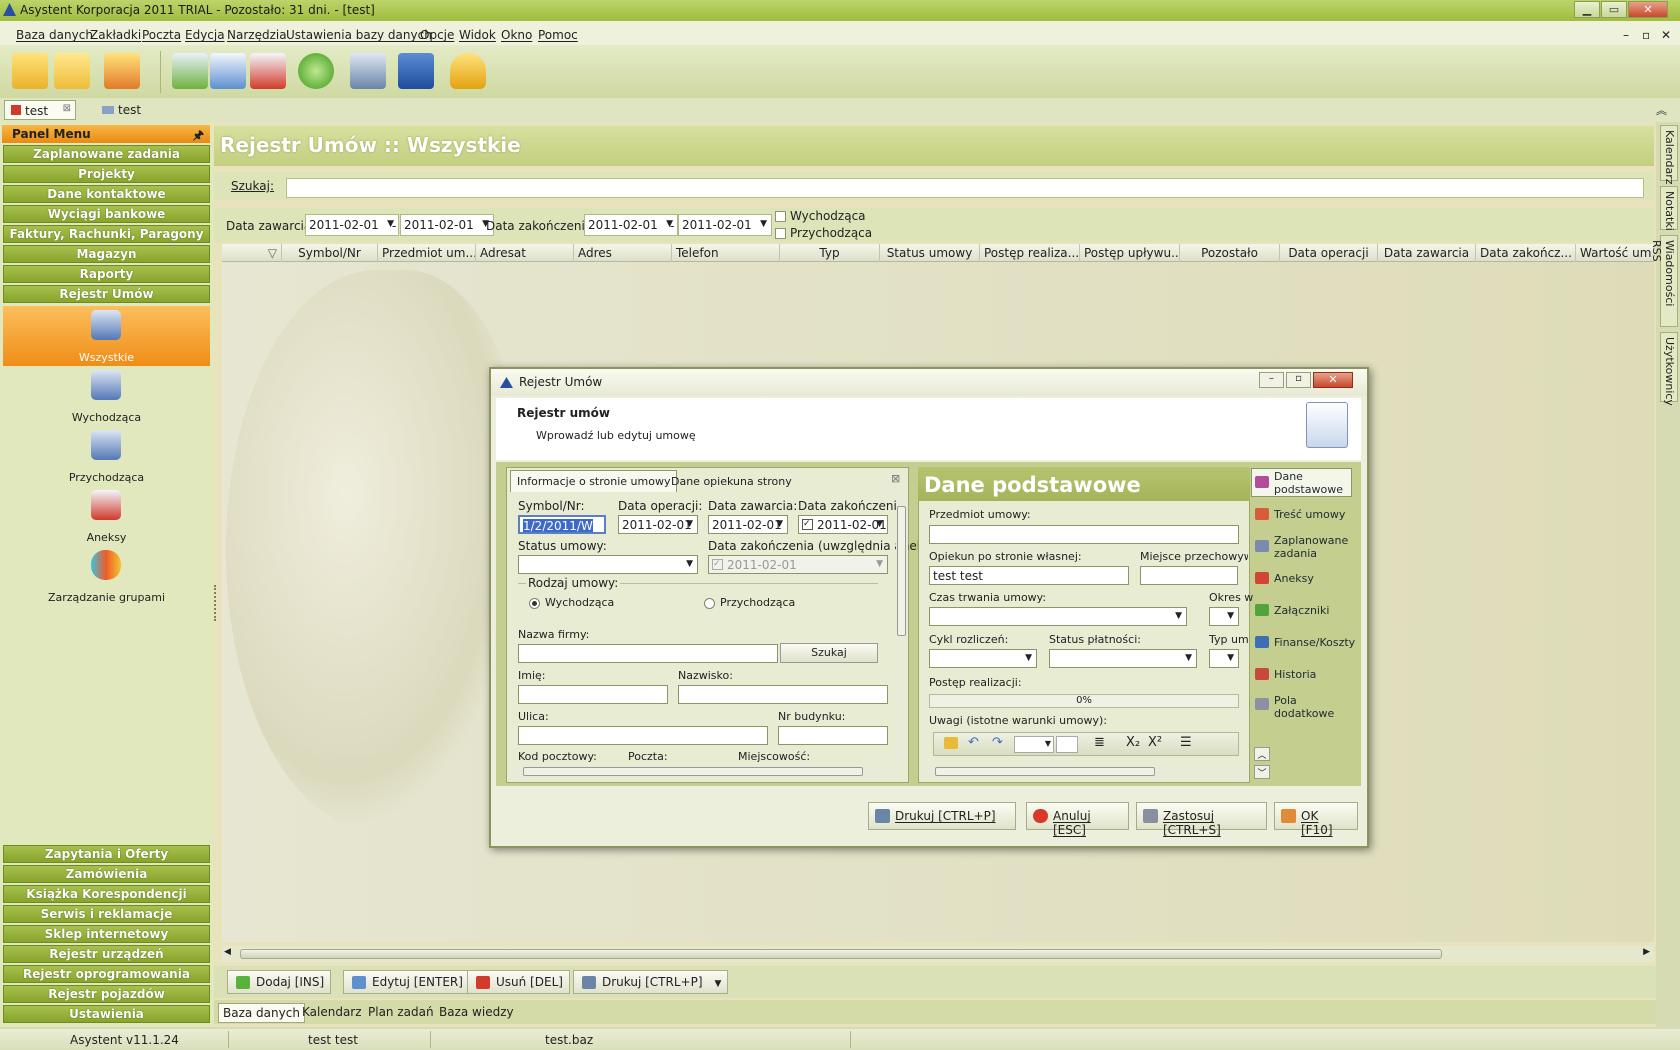  I want to click on grid-filter-icon: ▽, so click(252, 253).